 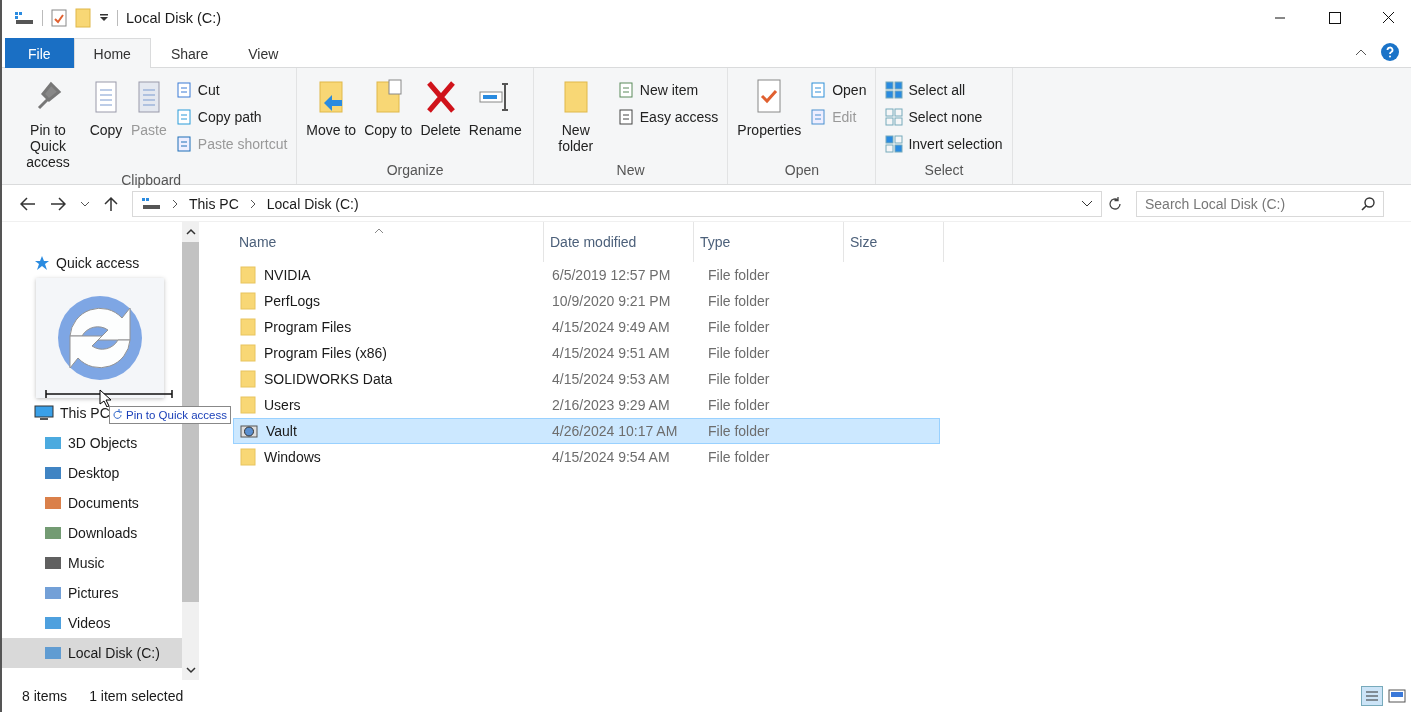 What do you see at coordinates (611, 327) in the screenshot?
I see `date-cell-text: 4/15/2024 9:49 AM` at bounding box center [611, 327].